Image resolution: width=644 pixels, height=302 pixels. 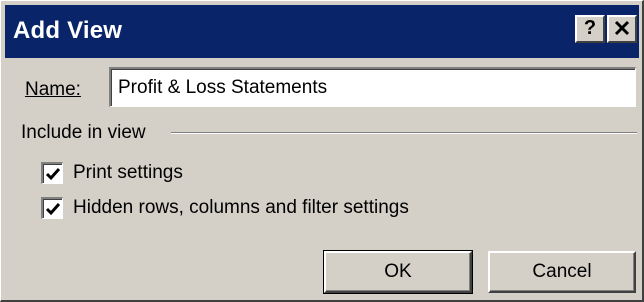 I want to click on dialog-title: Add View, so click(x=68, y=30).